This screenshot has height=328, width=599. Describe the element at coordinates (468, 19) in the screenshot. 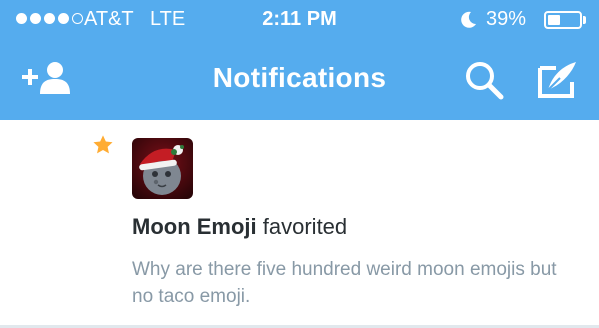

I see `do-not-disturb-moon-icon` at that location.